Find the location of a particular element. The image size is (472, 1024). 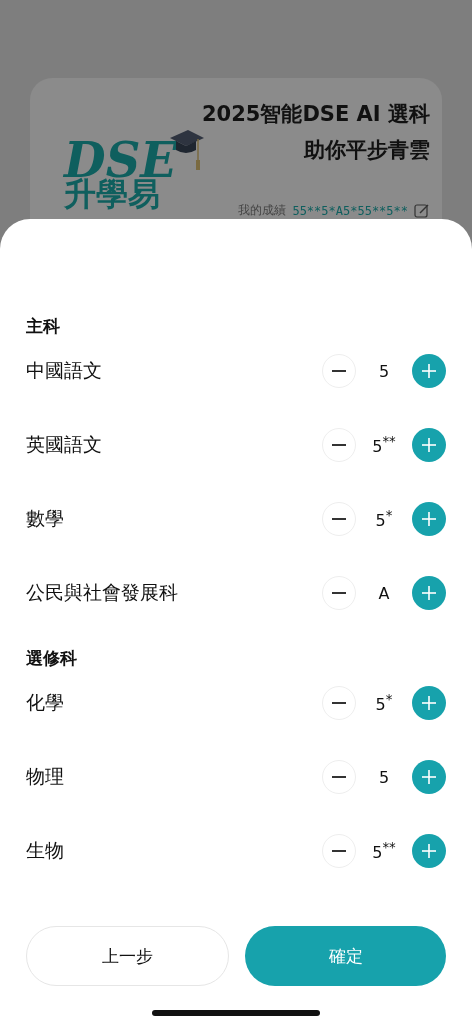

back-button: 上一步 is located at coordinates (127, 956).